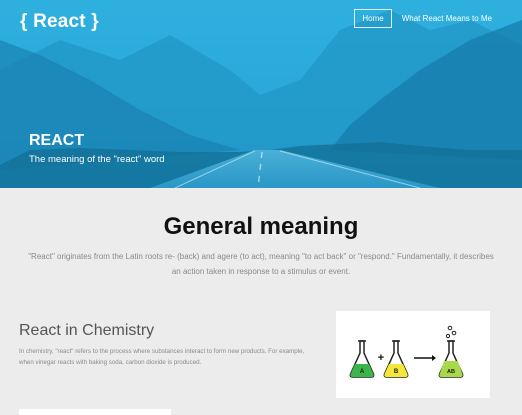 Image resolution: width=522 pixels, height=415 pixels. What do you see at coordinates (425, 358) in the screenshot?
I see `reaction-arrow-icon` at bounding box center [425, 358].